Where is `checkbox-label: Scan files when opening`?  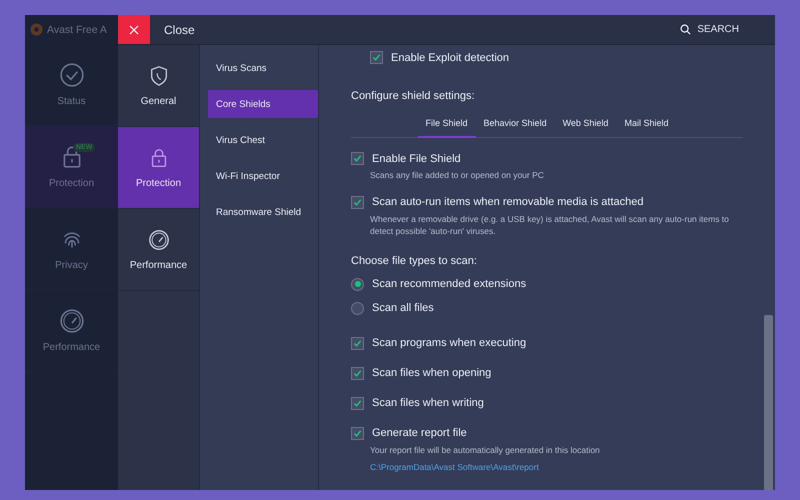 checkbox-label: Scan files when opening is located at coordinates (432, 373).